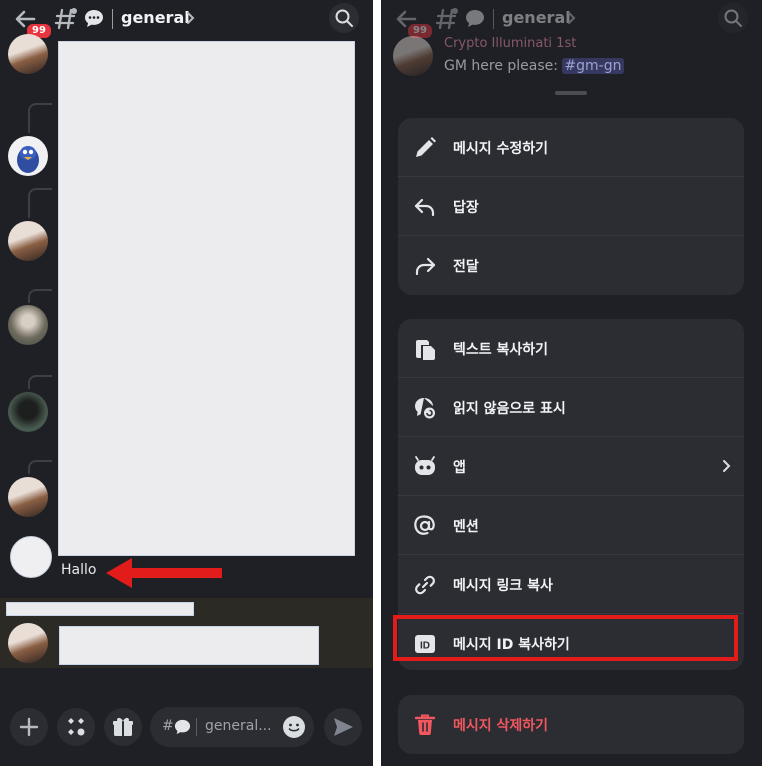  Describe the element at coordinates (571, 348) in the screenshot. I see `copy-text-item: 텍스트 복사하기` at that location.